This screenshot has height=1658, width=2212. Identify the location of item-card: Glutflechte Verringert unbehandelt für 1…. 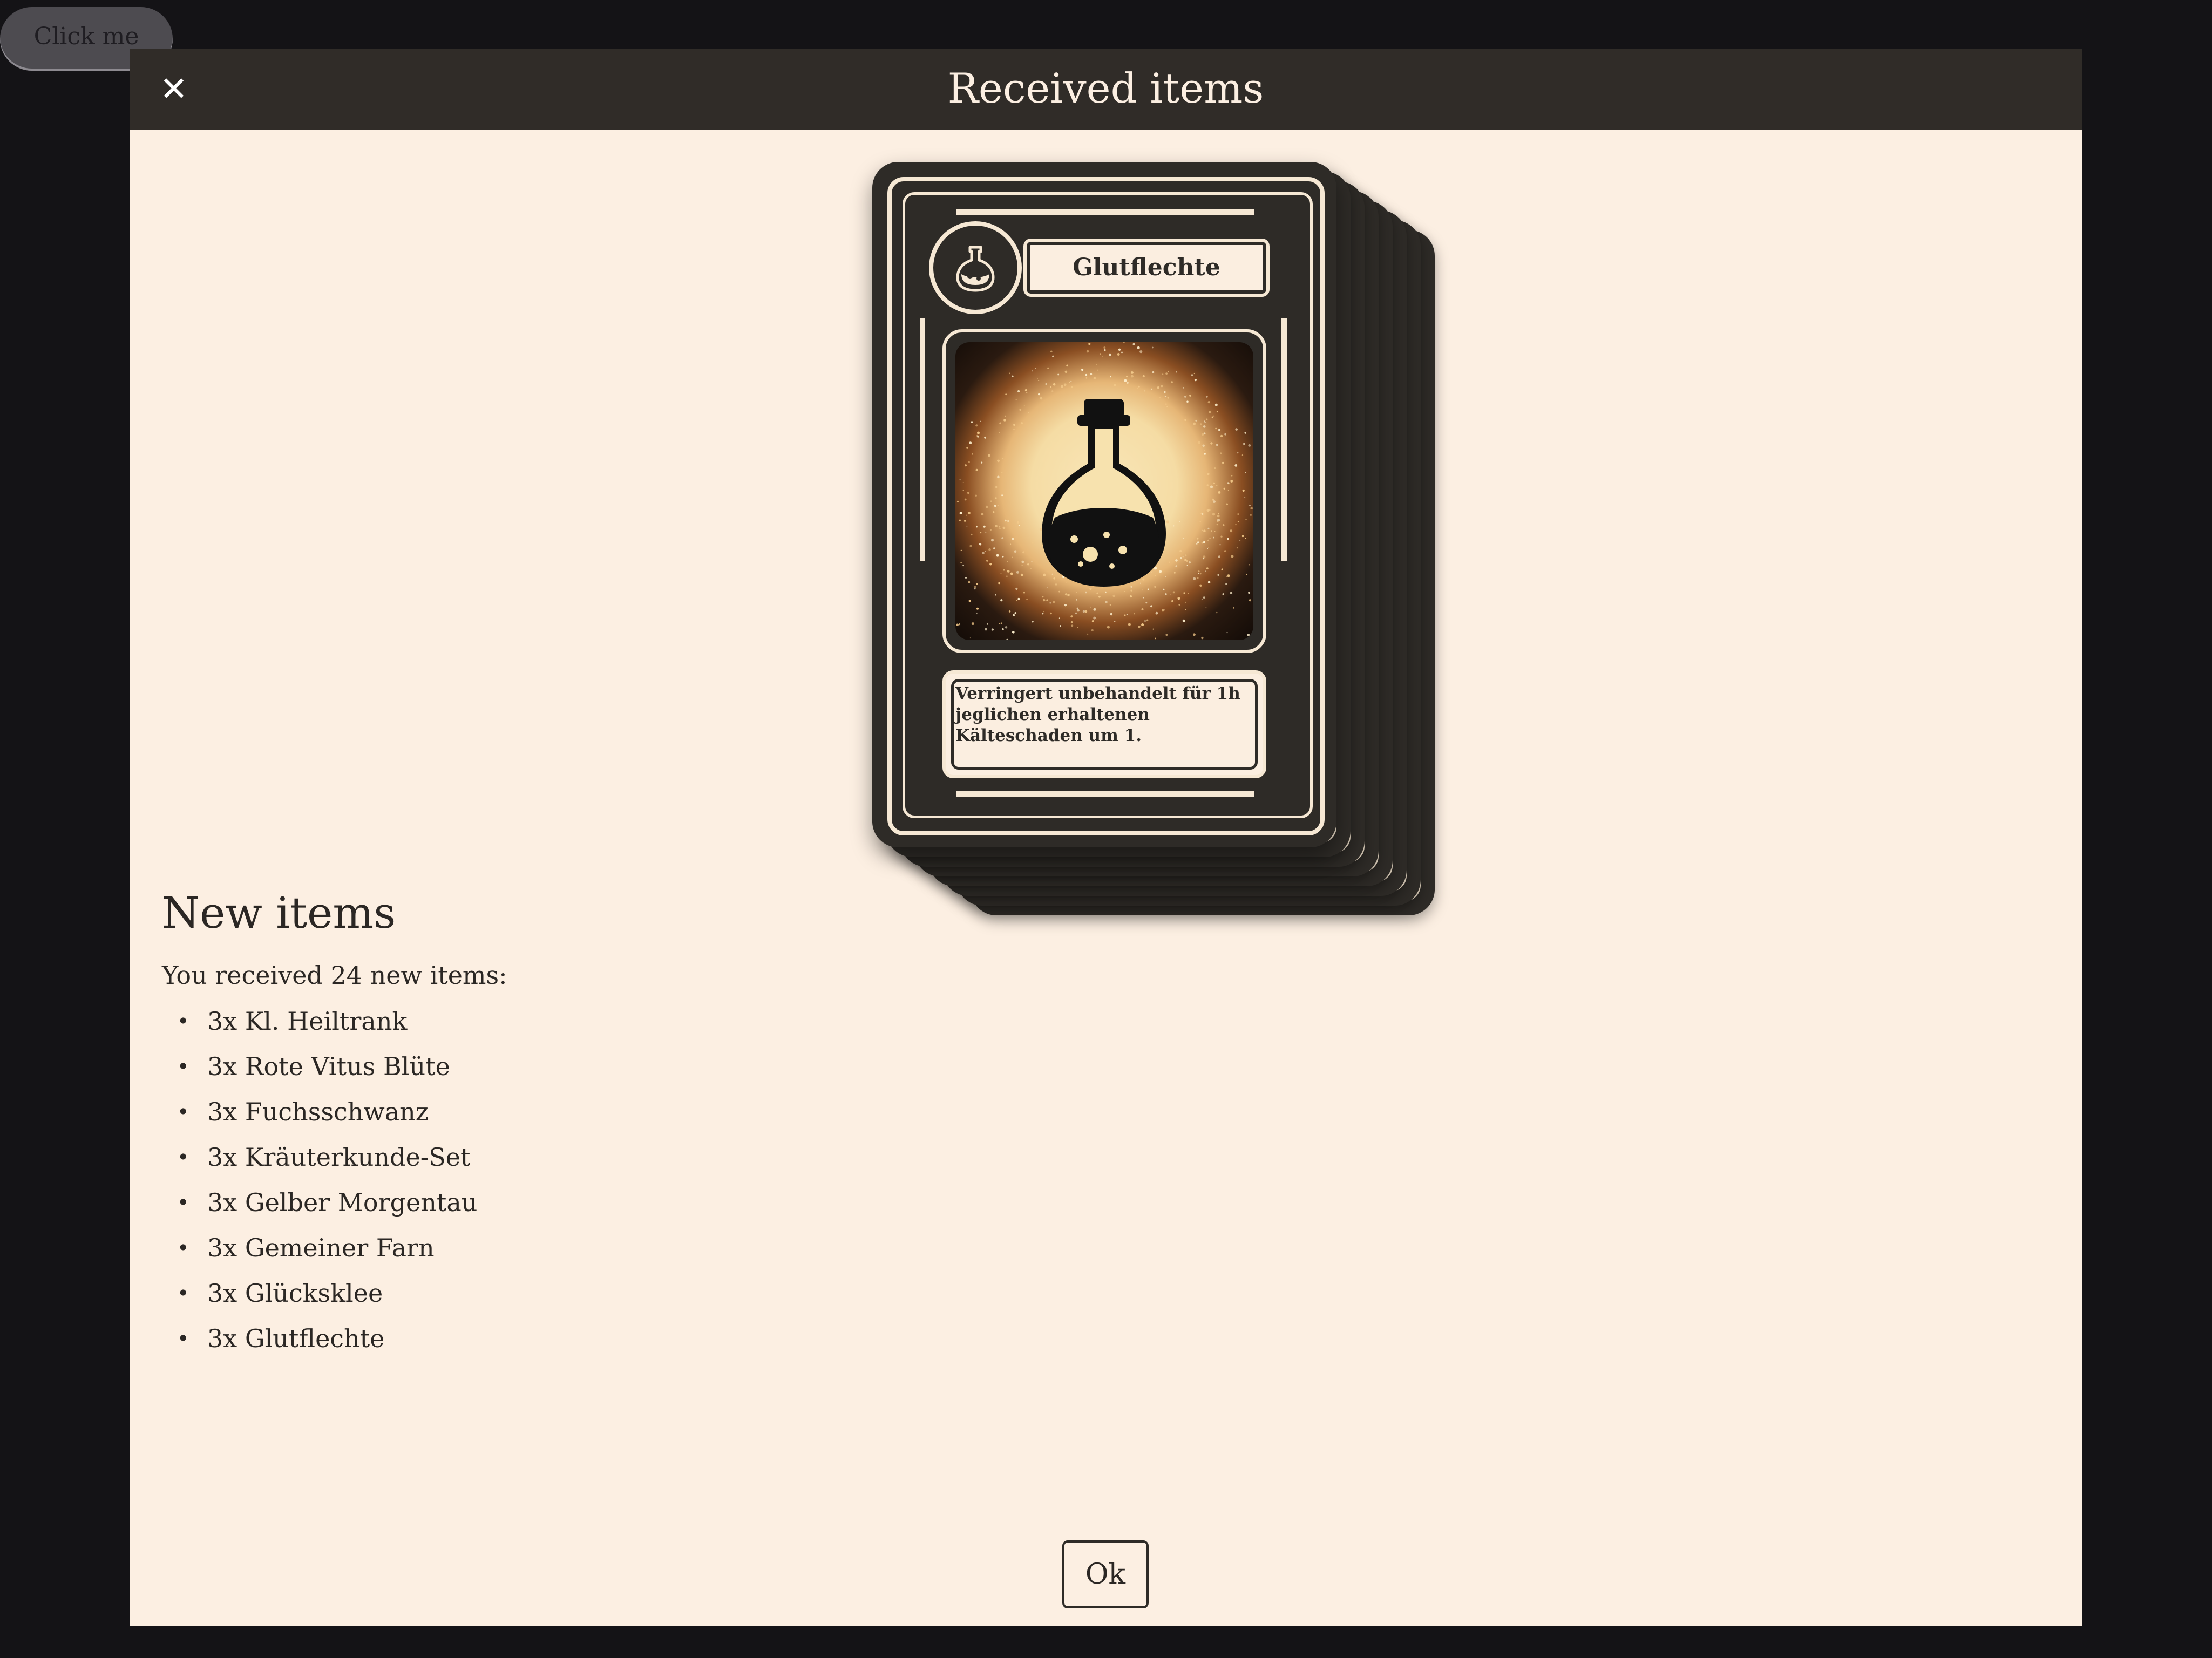
(1104, 504).